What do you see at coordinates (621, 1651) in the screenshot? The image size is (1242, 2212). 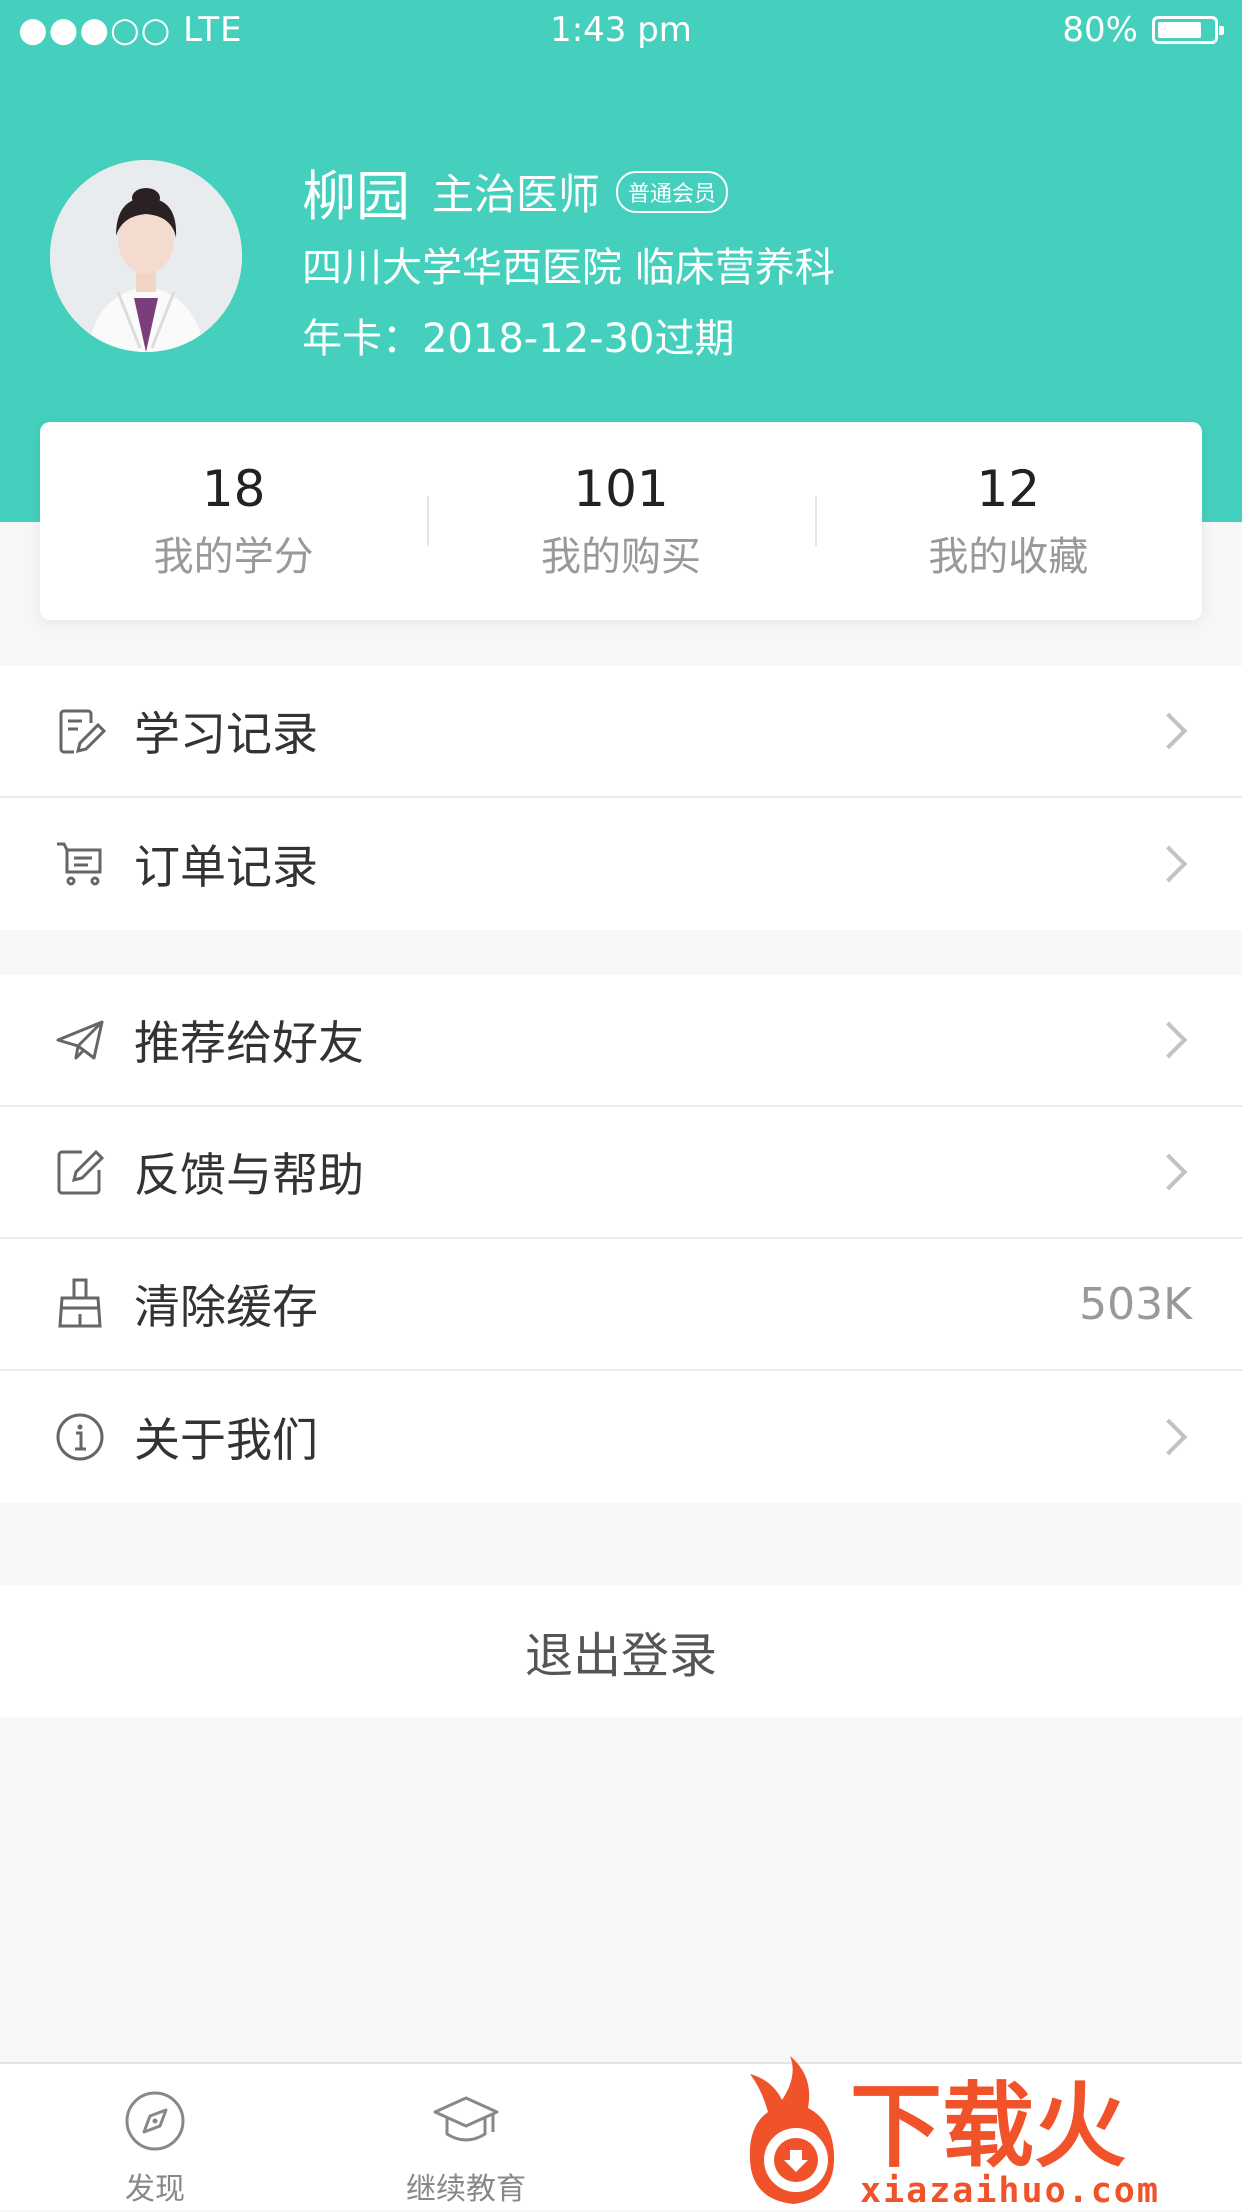 I see `logout-button: 退出登录` at bounding box center [621, 1651].